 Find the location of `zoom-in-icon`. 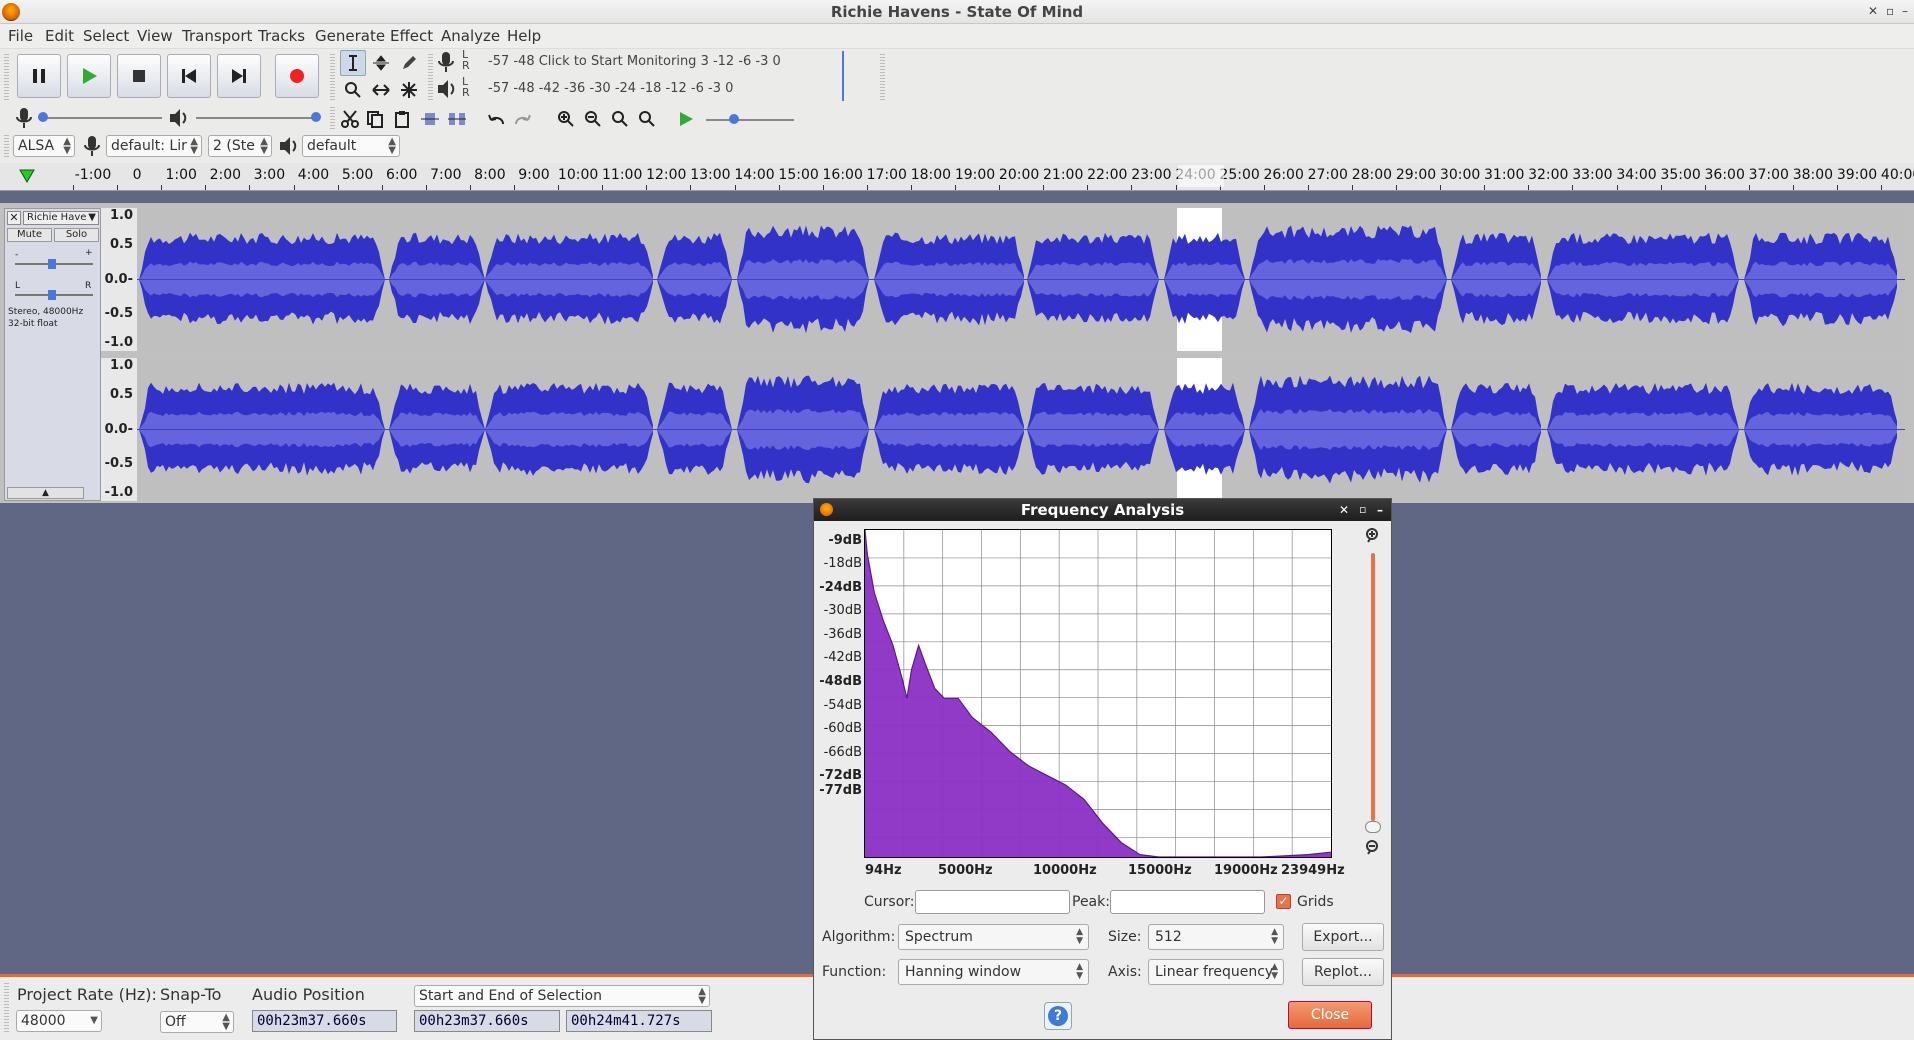

zoom-in-icon is located at coordinates (1373, 536).